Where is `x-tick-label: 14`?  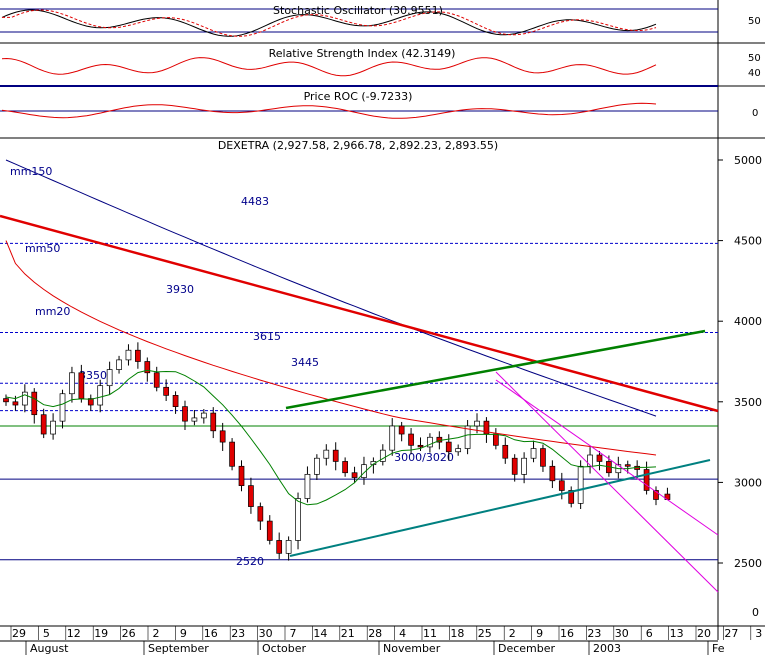
x-tick-label: 14 is located at coordinates (320, 633).